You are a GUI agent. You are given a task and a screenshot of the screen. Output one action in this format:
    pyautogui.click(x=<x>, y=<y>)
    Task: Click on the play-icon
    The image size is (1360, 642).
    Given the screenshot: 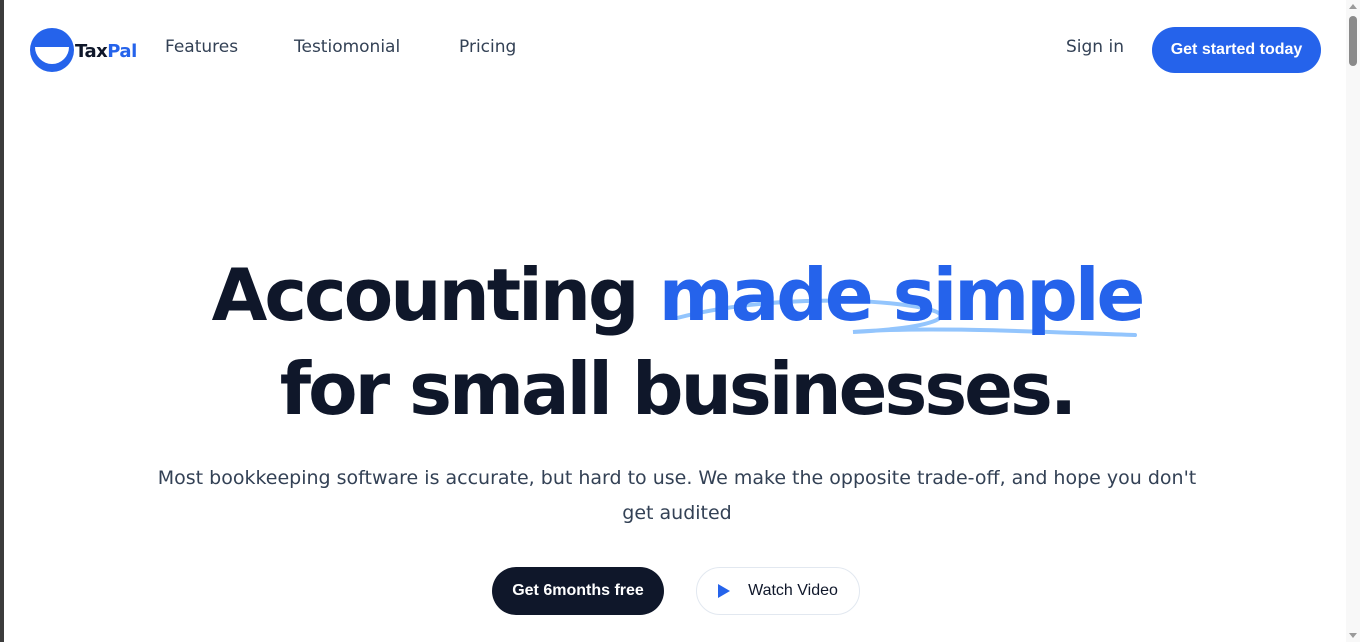 What is the action you would take?
    pyautogui.click(x=724, y=591)
    